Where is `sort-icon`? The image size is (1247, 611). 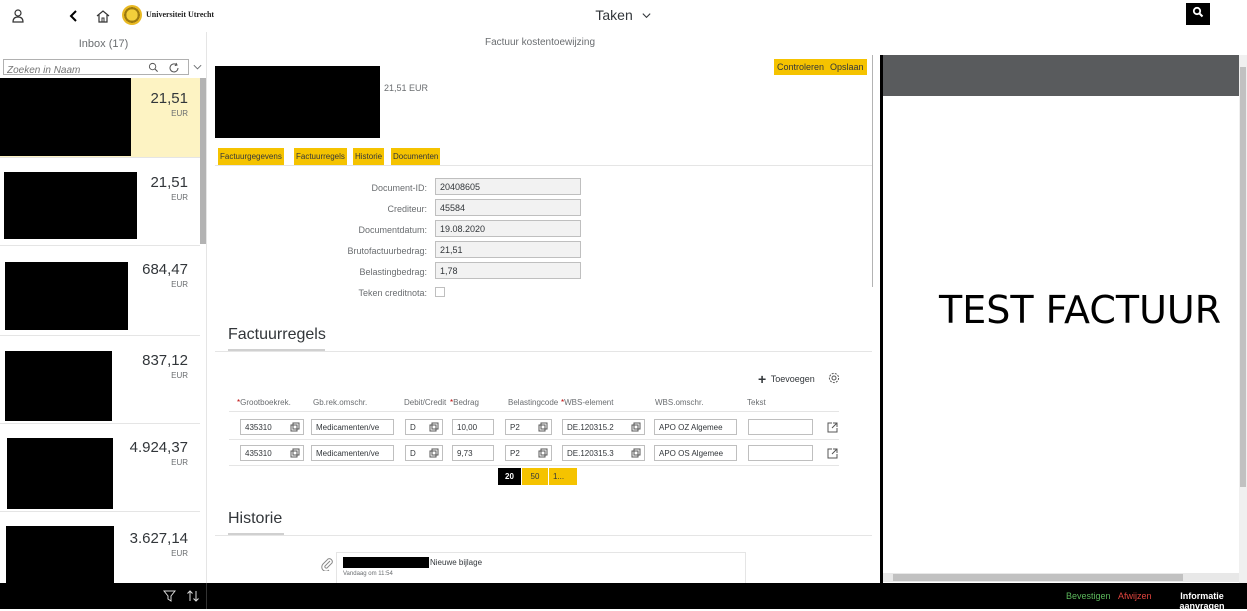
sort-icon is located at coordinates (193, 596).